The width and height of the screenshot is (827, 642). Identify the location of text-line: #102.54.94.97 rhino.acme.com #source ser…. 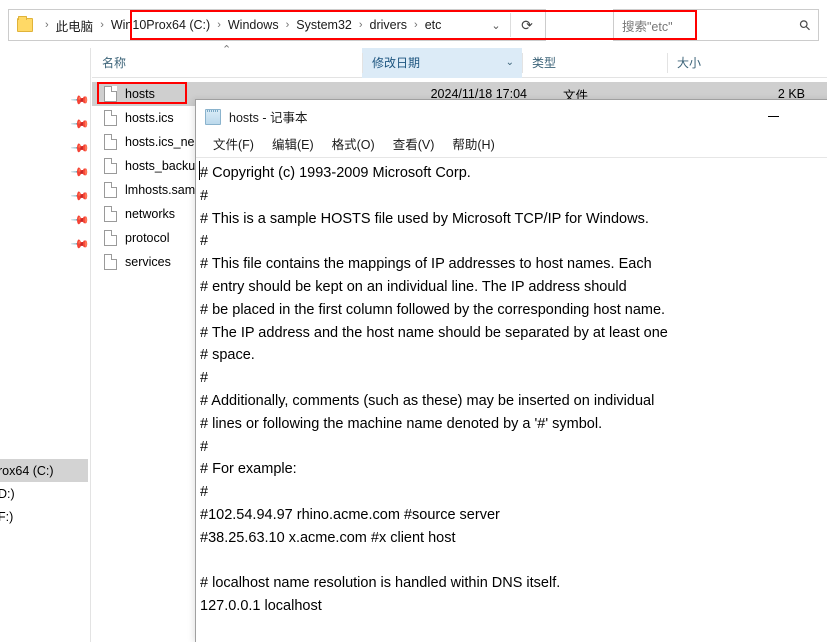
(350, 514).